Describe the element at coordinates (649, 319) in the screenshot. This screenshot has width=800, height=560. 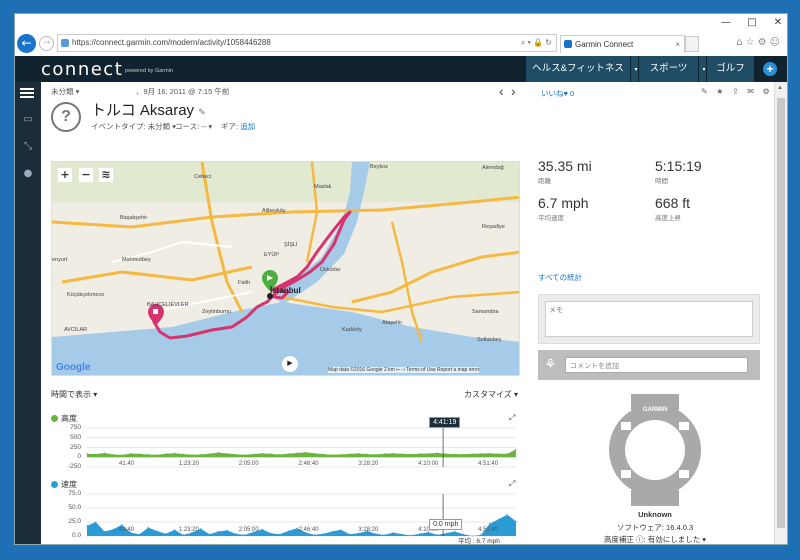
I see `memo-input: メモ` at that location.